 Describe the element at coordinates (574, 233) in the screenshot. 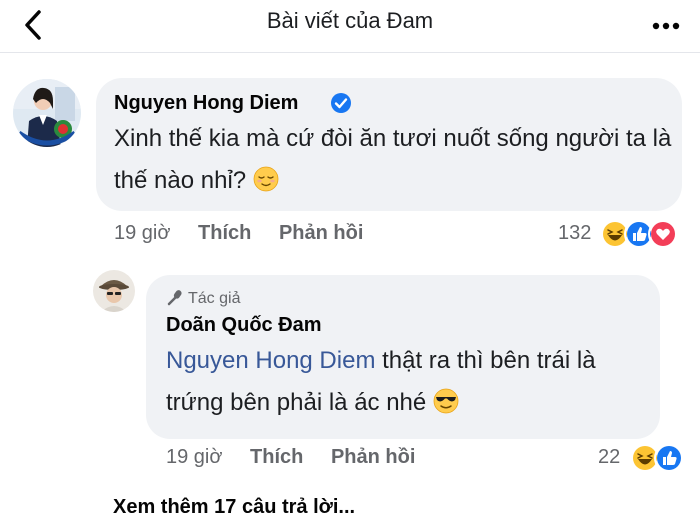

I see `reaction-count: 132` at that location.